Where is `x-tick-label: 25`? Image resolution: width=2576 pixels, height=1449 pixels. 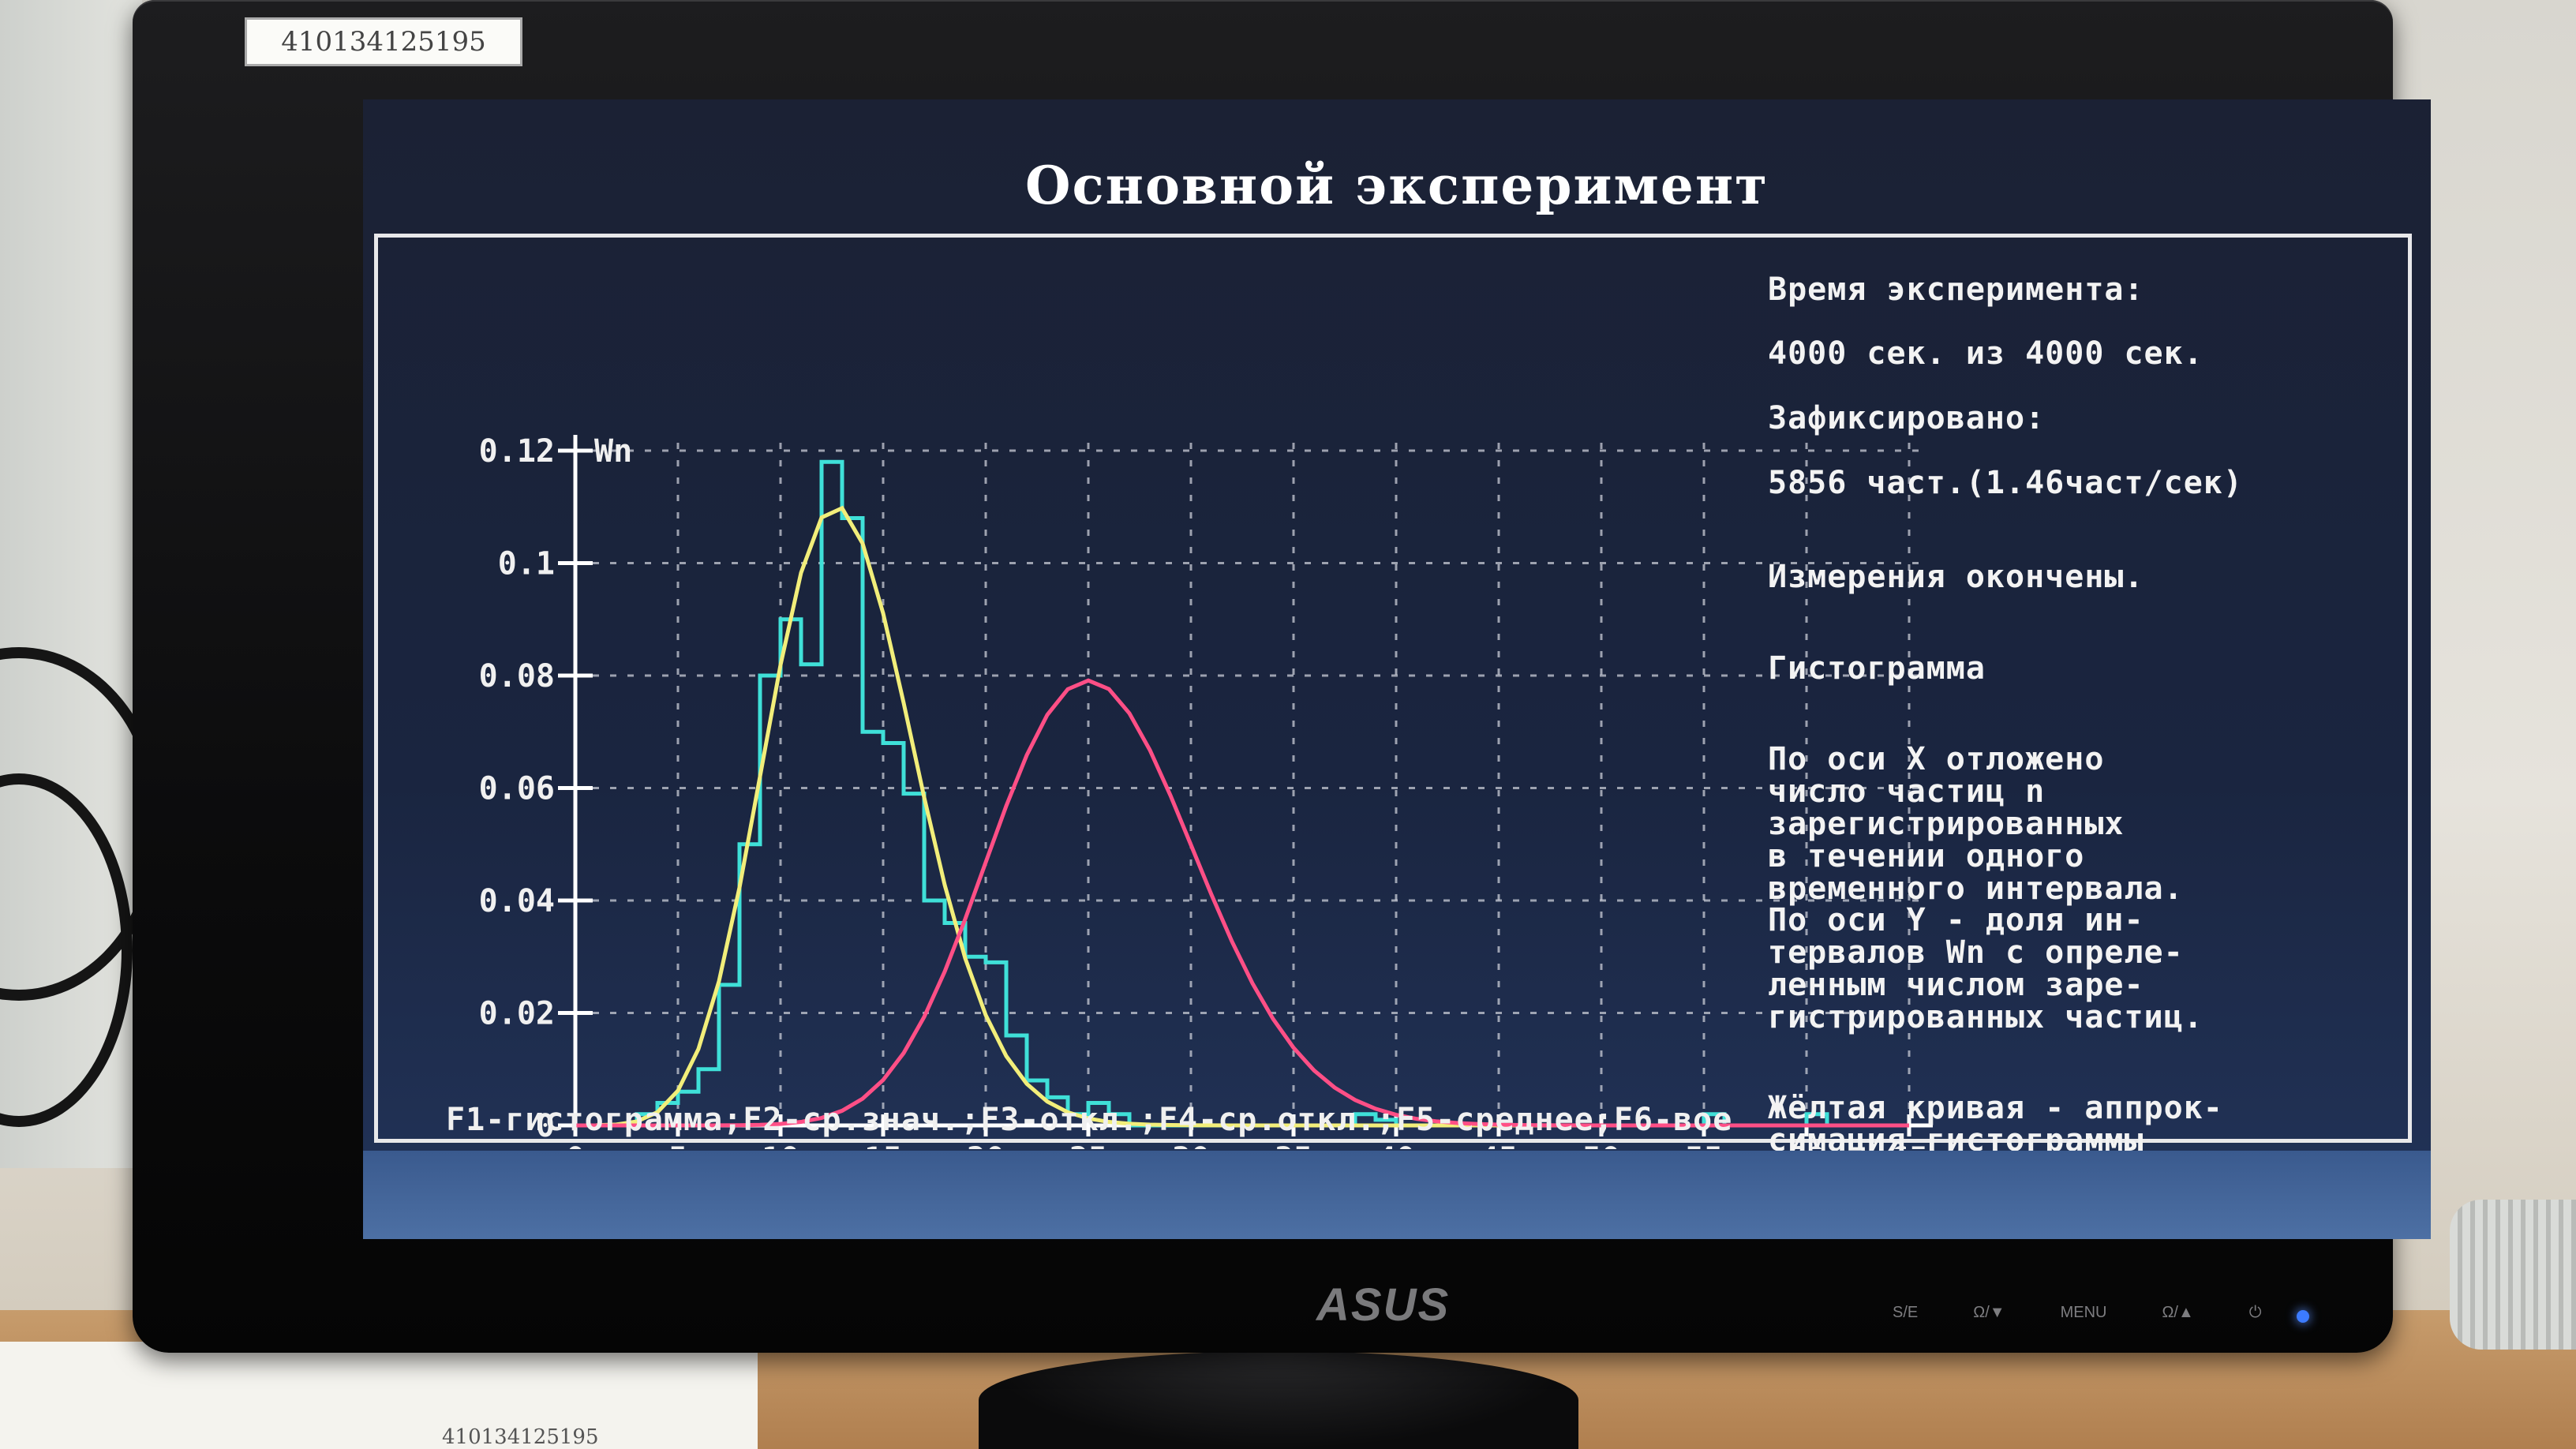 x-tick-label: 25 is located at coordinates (1088, 1145).